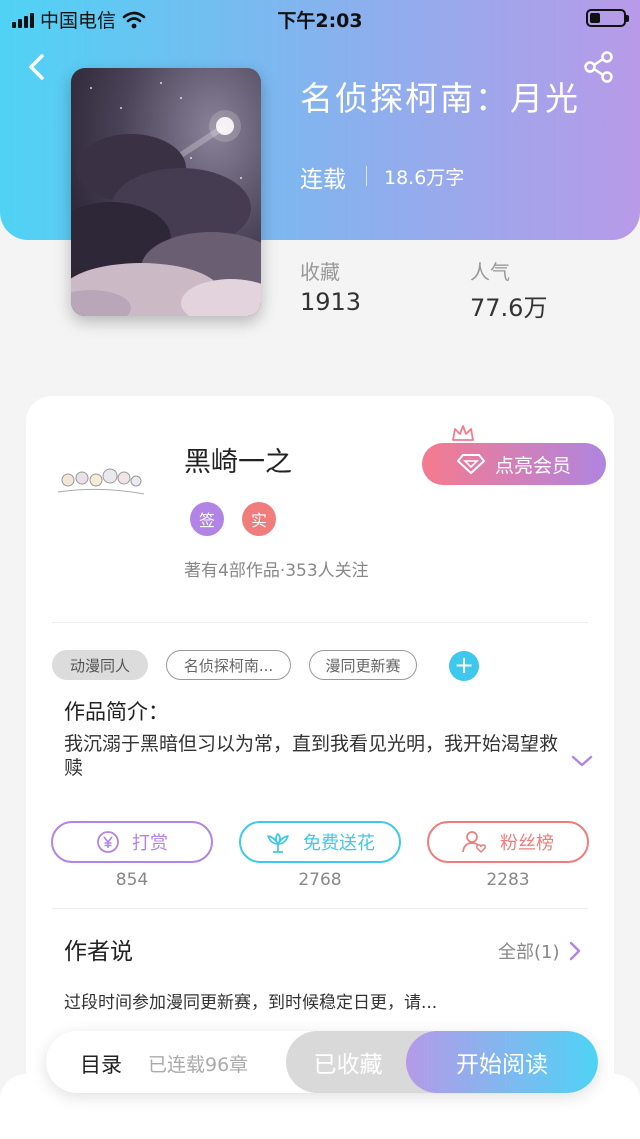  I want to click on vip-button-label: 点亮会员, so click(532, 465).